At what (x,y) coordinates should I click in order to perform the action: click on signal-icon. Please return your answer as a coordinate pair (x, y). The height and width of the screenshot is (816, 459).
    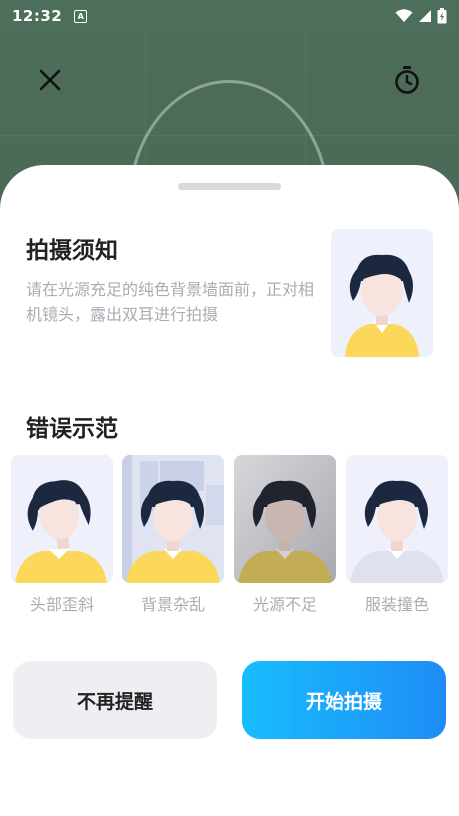
    Looking at the image, I should click on (425, 16).